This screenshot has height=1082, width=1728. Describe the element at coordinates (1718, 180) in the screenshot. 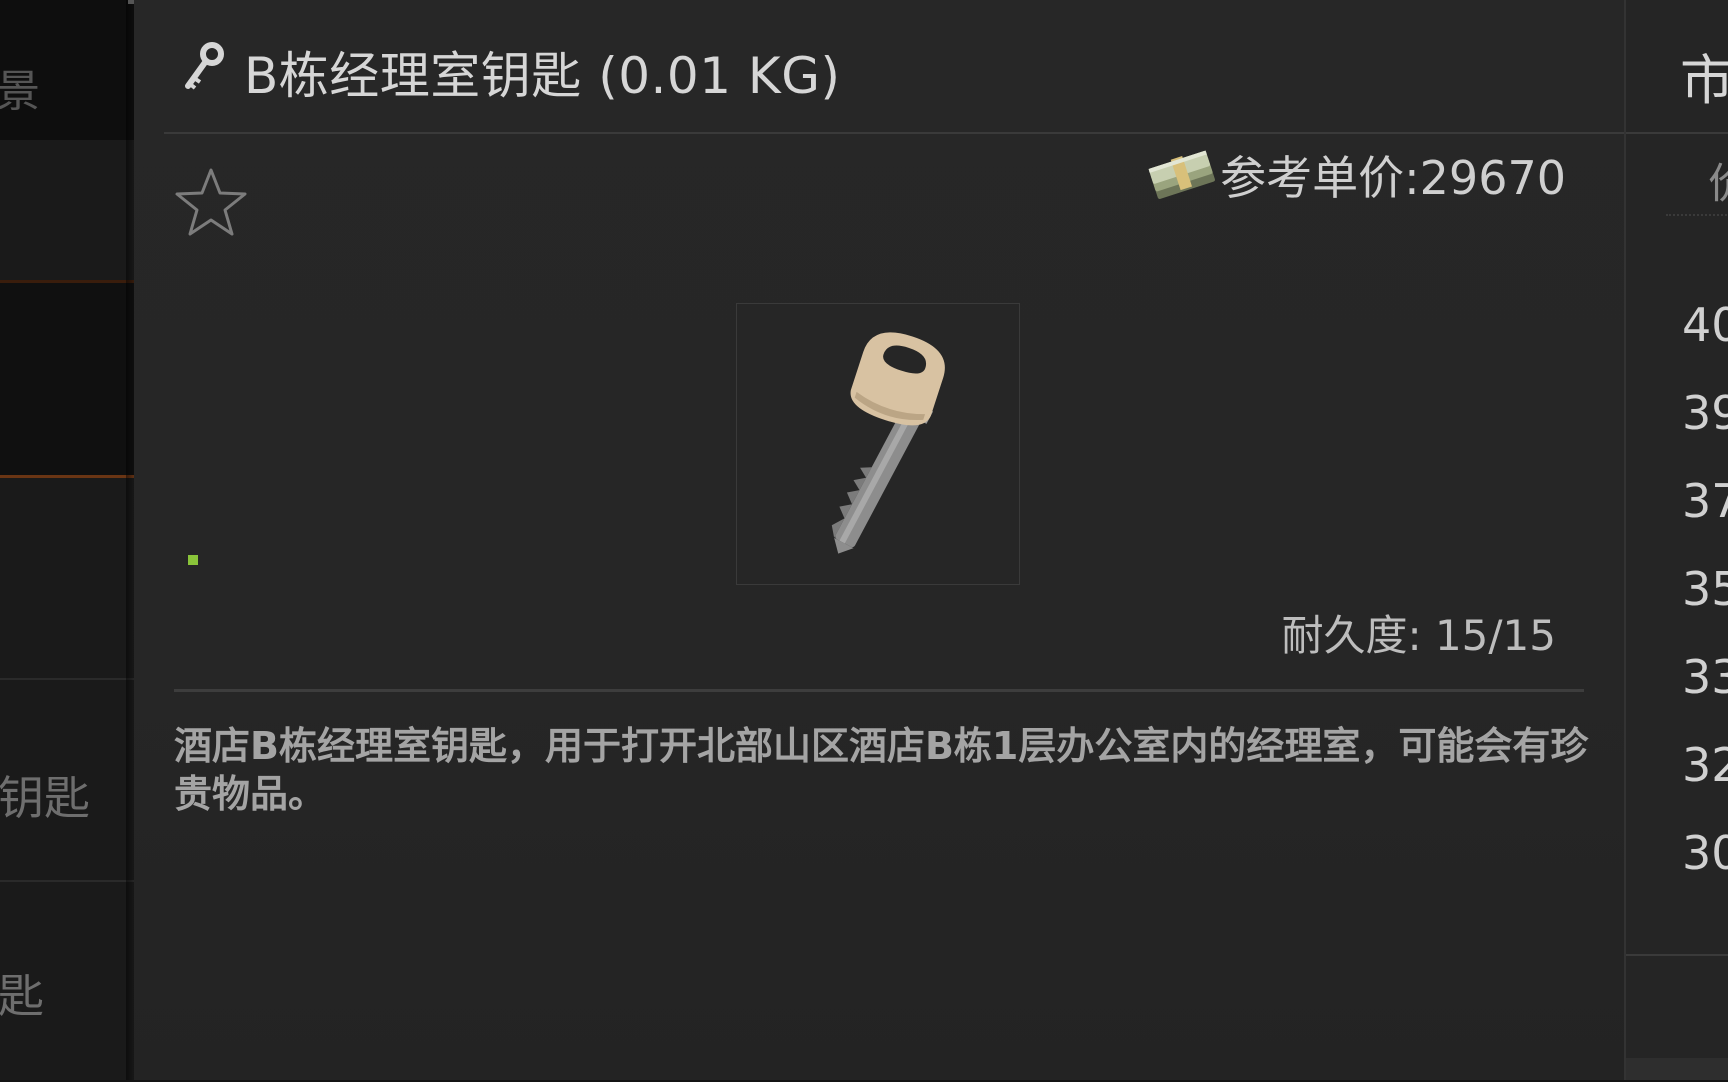

I see `market-price-header: 价` at that location.